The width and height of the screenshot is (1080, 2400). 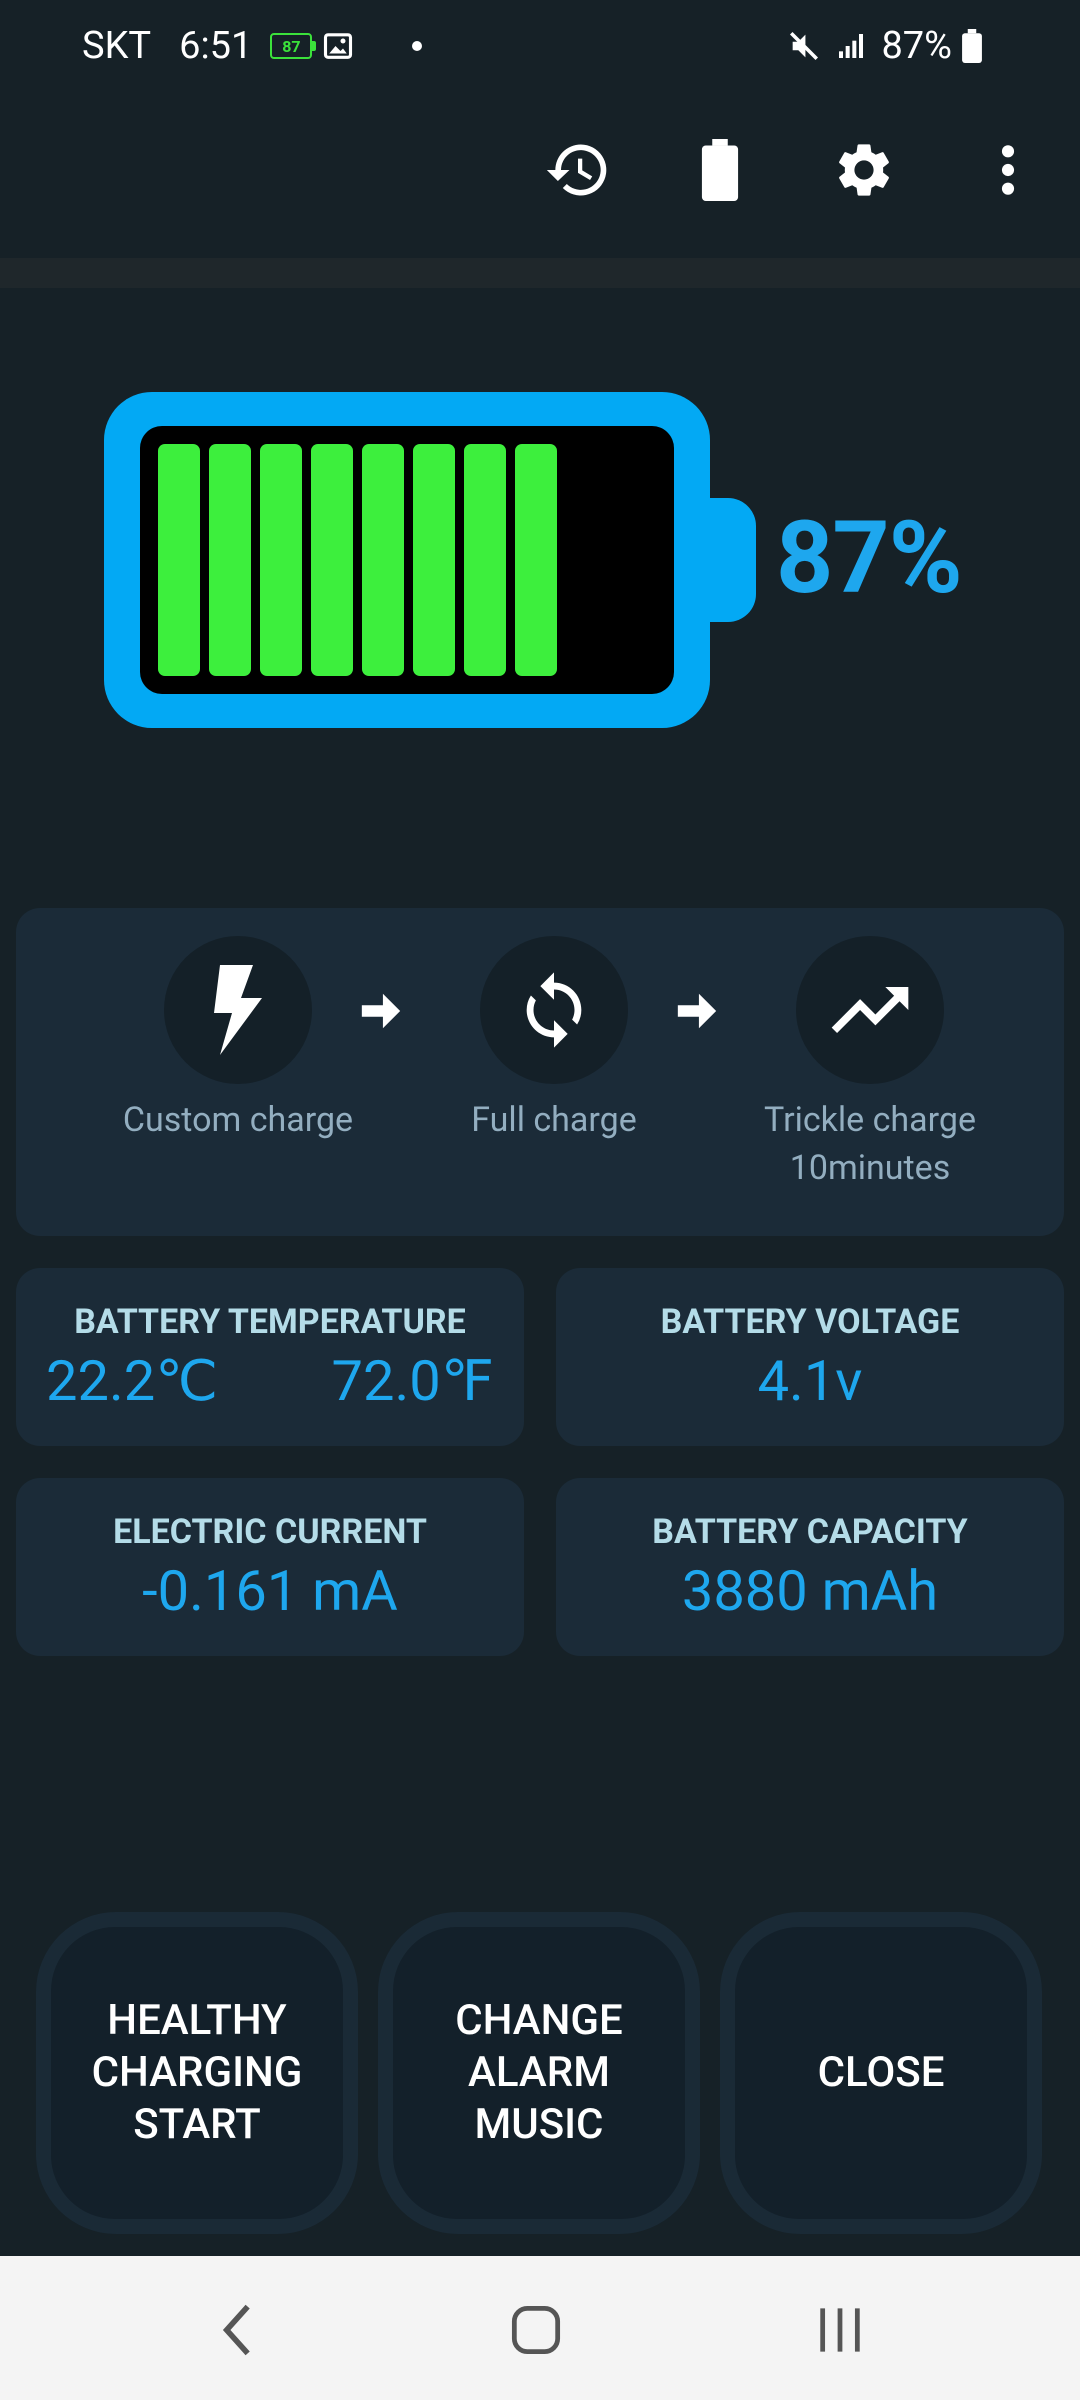 What do you see at coordinates (540, 273) in the screenshot?
I see `toolbar-shadow-divider` at bounding box center [540, 273].